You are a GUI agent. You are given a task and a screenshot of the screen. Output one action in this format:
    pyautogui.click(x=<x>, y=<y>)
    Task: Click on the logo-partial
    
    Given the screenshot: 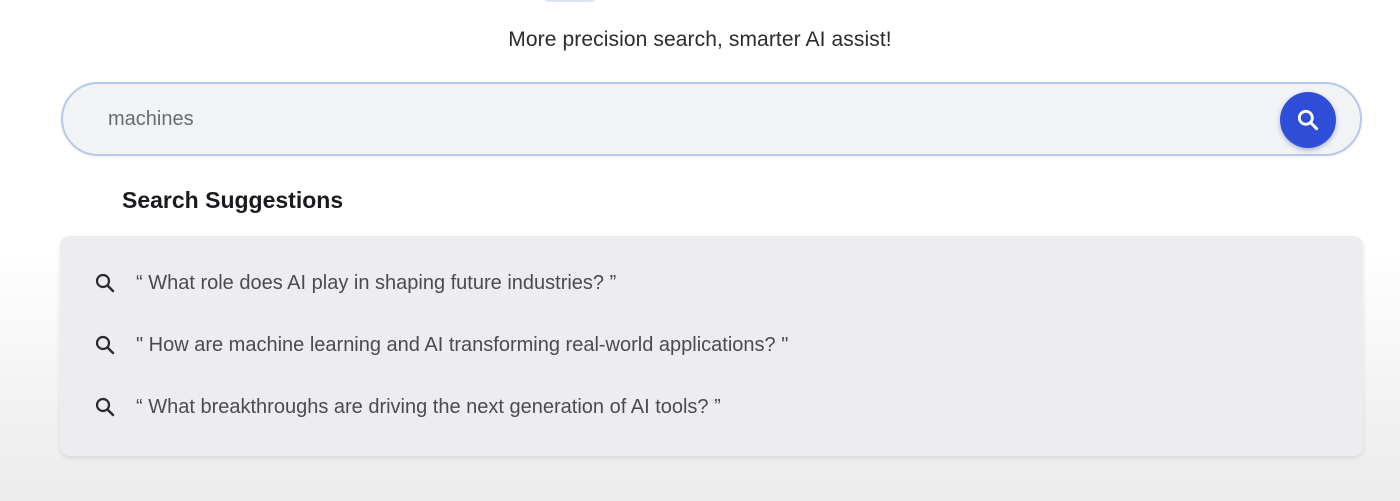 What is the action you would take?
    pyautogui.click(x=570, y=1)
    